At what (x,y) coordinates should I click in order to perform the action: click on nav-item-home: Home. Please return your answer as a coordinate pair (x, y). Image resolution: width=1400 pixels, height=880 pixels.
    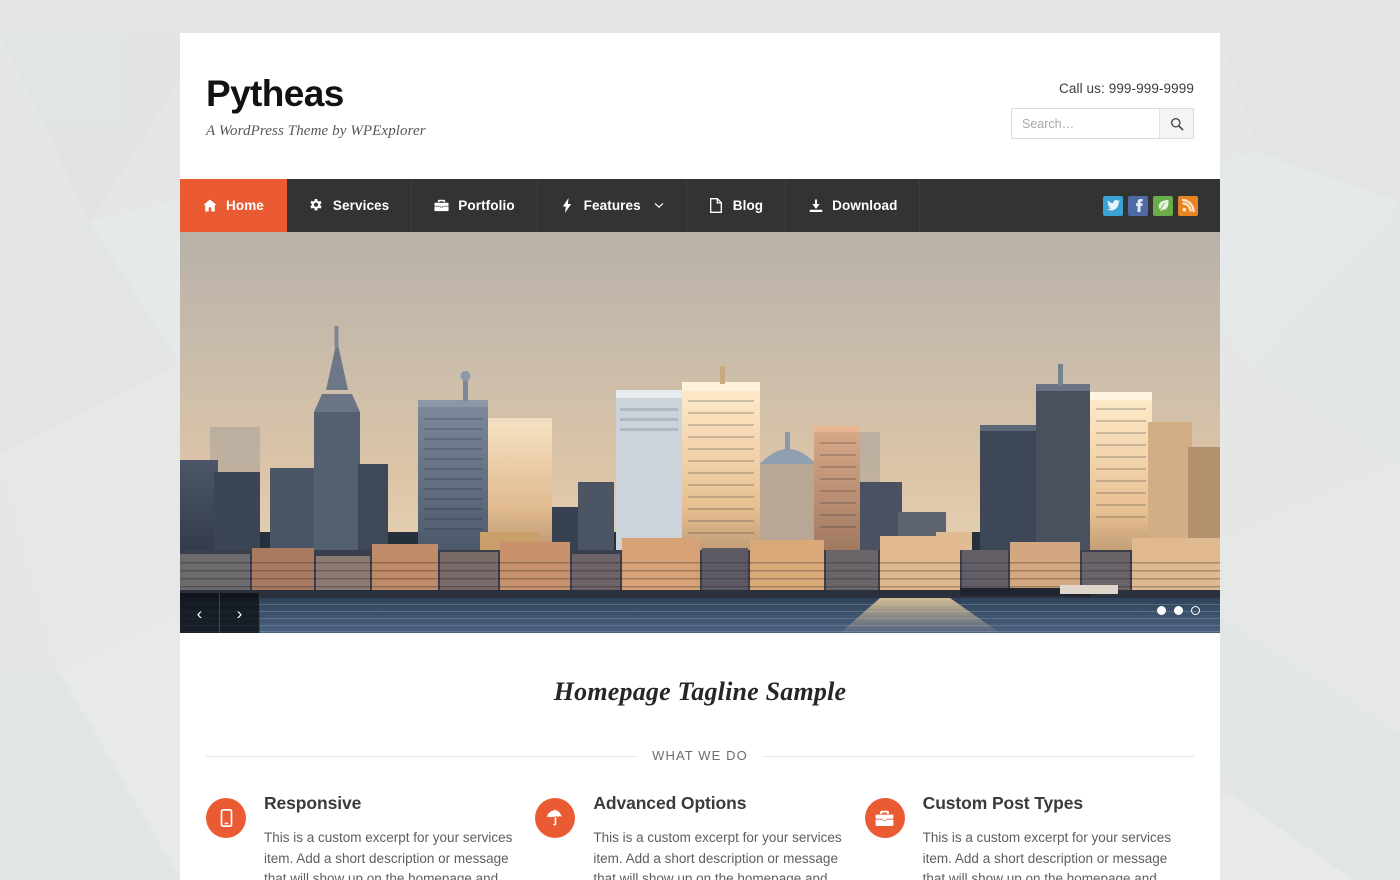
    Looking at the image, I should click on (233, 205).